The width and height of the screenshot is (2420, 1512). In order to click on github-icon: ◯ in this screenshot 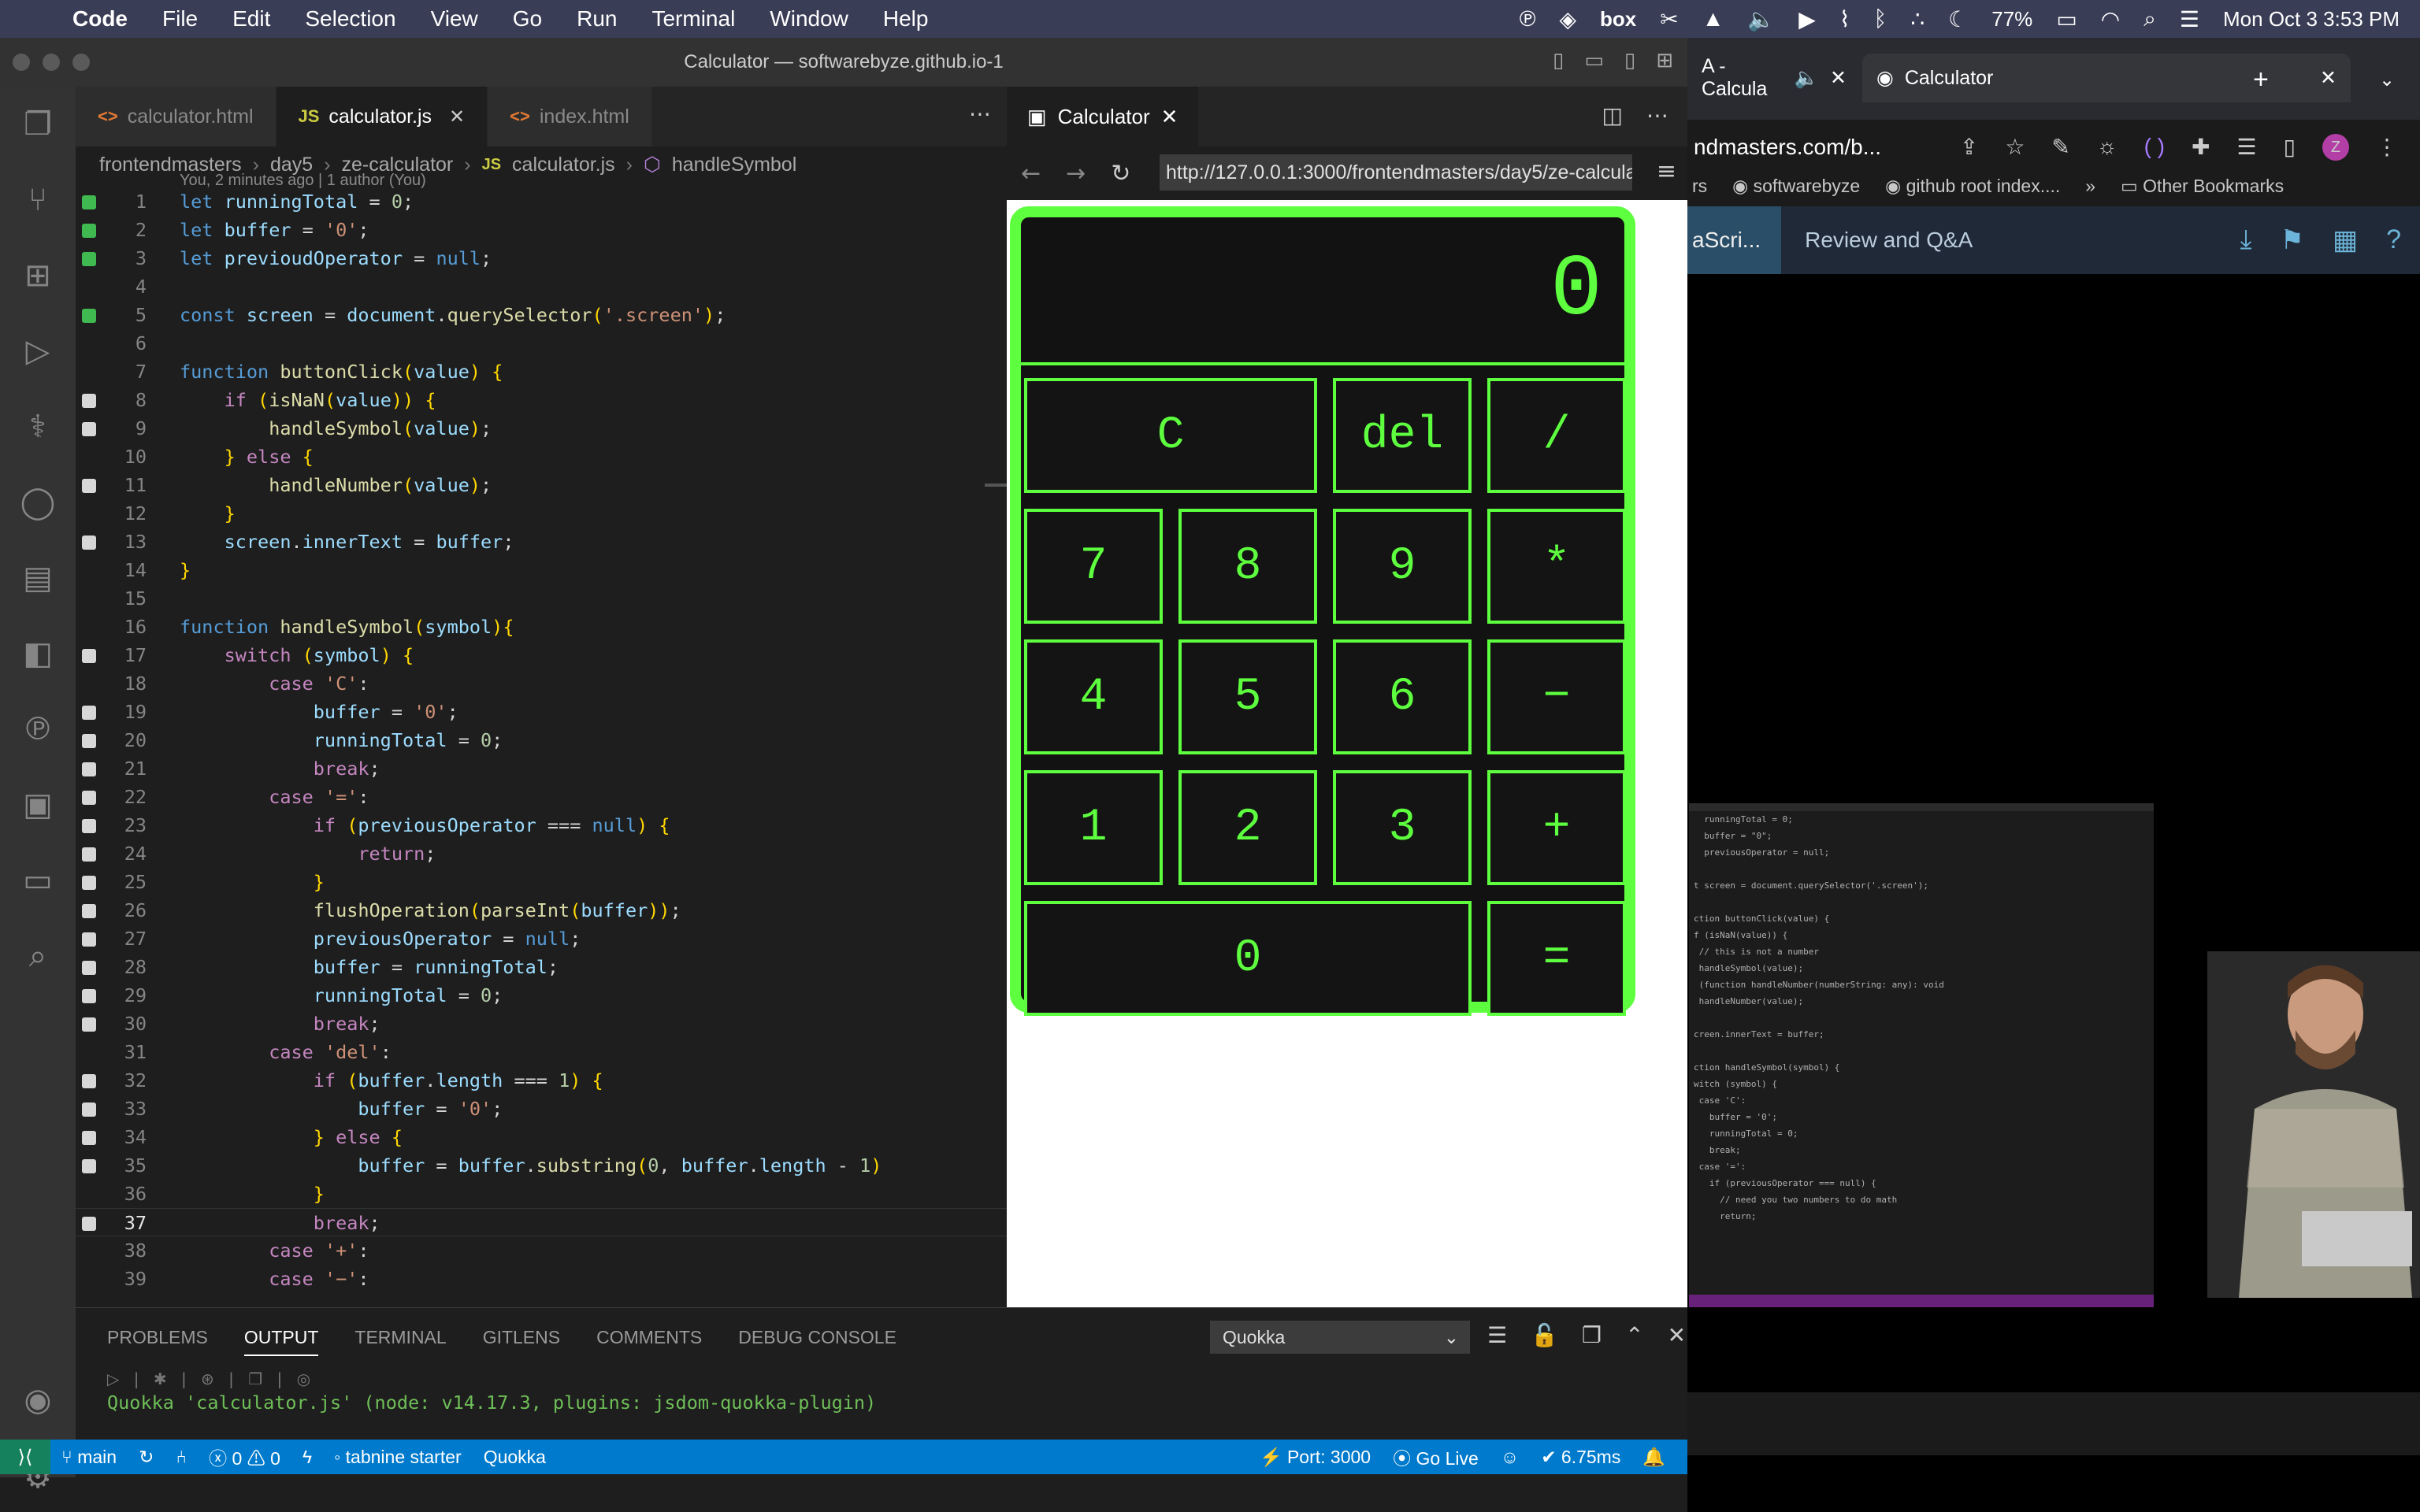, I will do `click(38, 502)`.